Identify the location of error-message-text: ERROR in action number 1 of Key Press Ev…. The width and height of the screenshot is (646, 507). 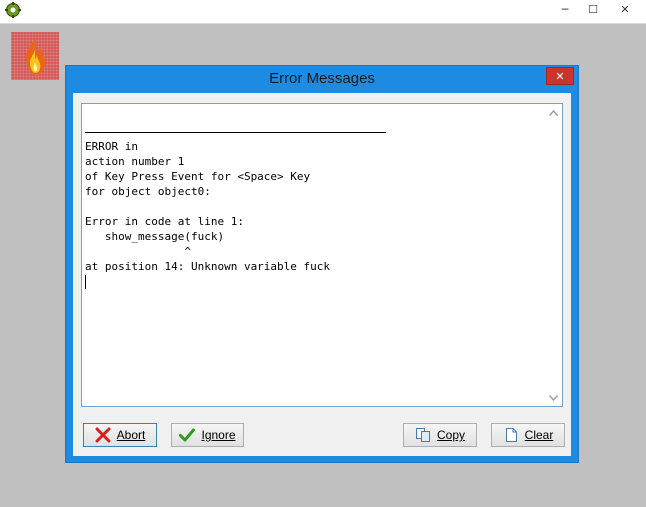
(208, 206).